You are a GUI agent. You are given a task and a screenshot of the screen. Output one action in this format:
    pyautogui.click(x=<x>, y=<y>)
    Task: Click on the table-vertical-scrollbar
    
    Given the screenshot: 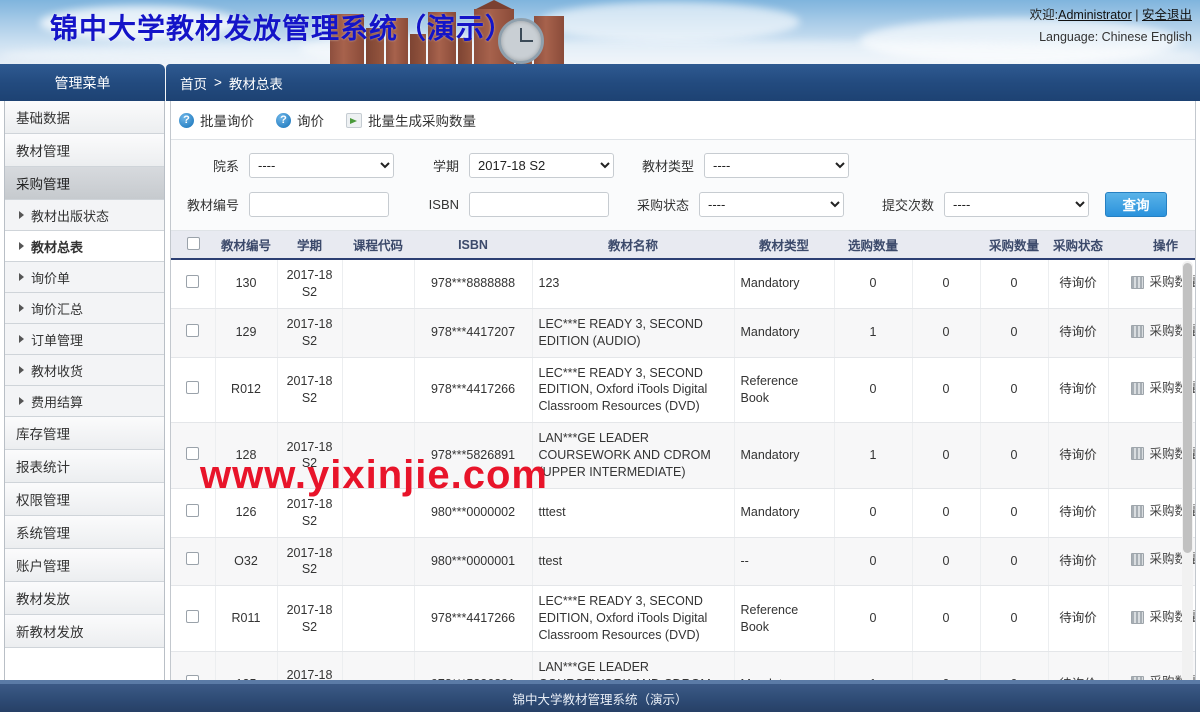 What is the action you would take?
    pyautogui.click(x=1187, y=474)
    